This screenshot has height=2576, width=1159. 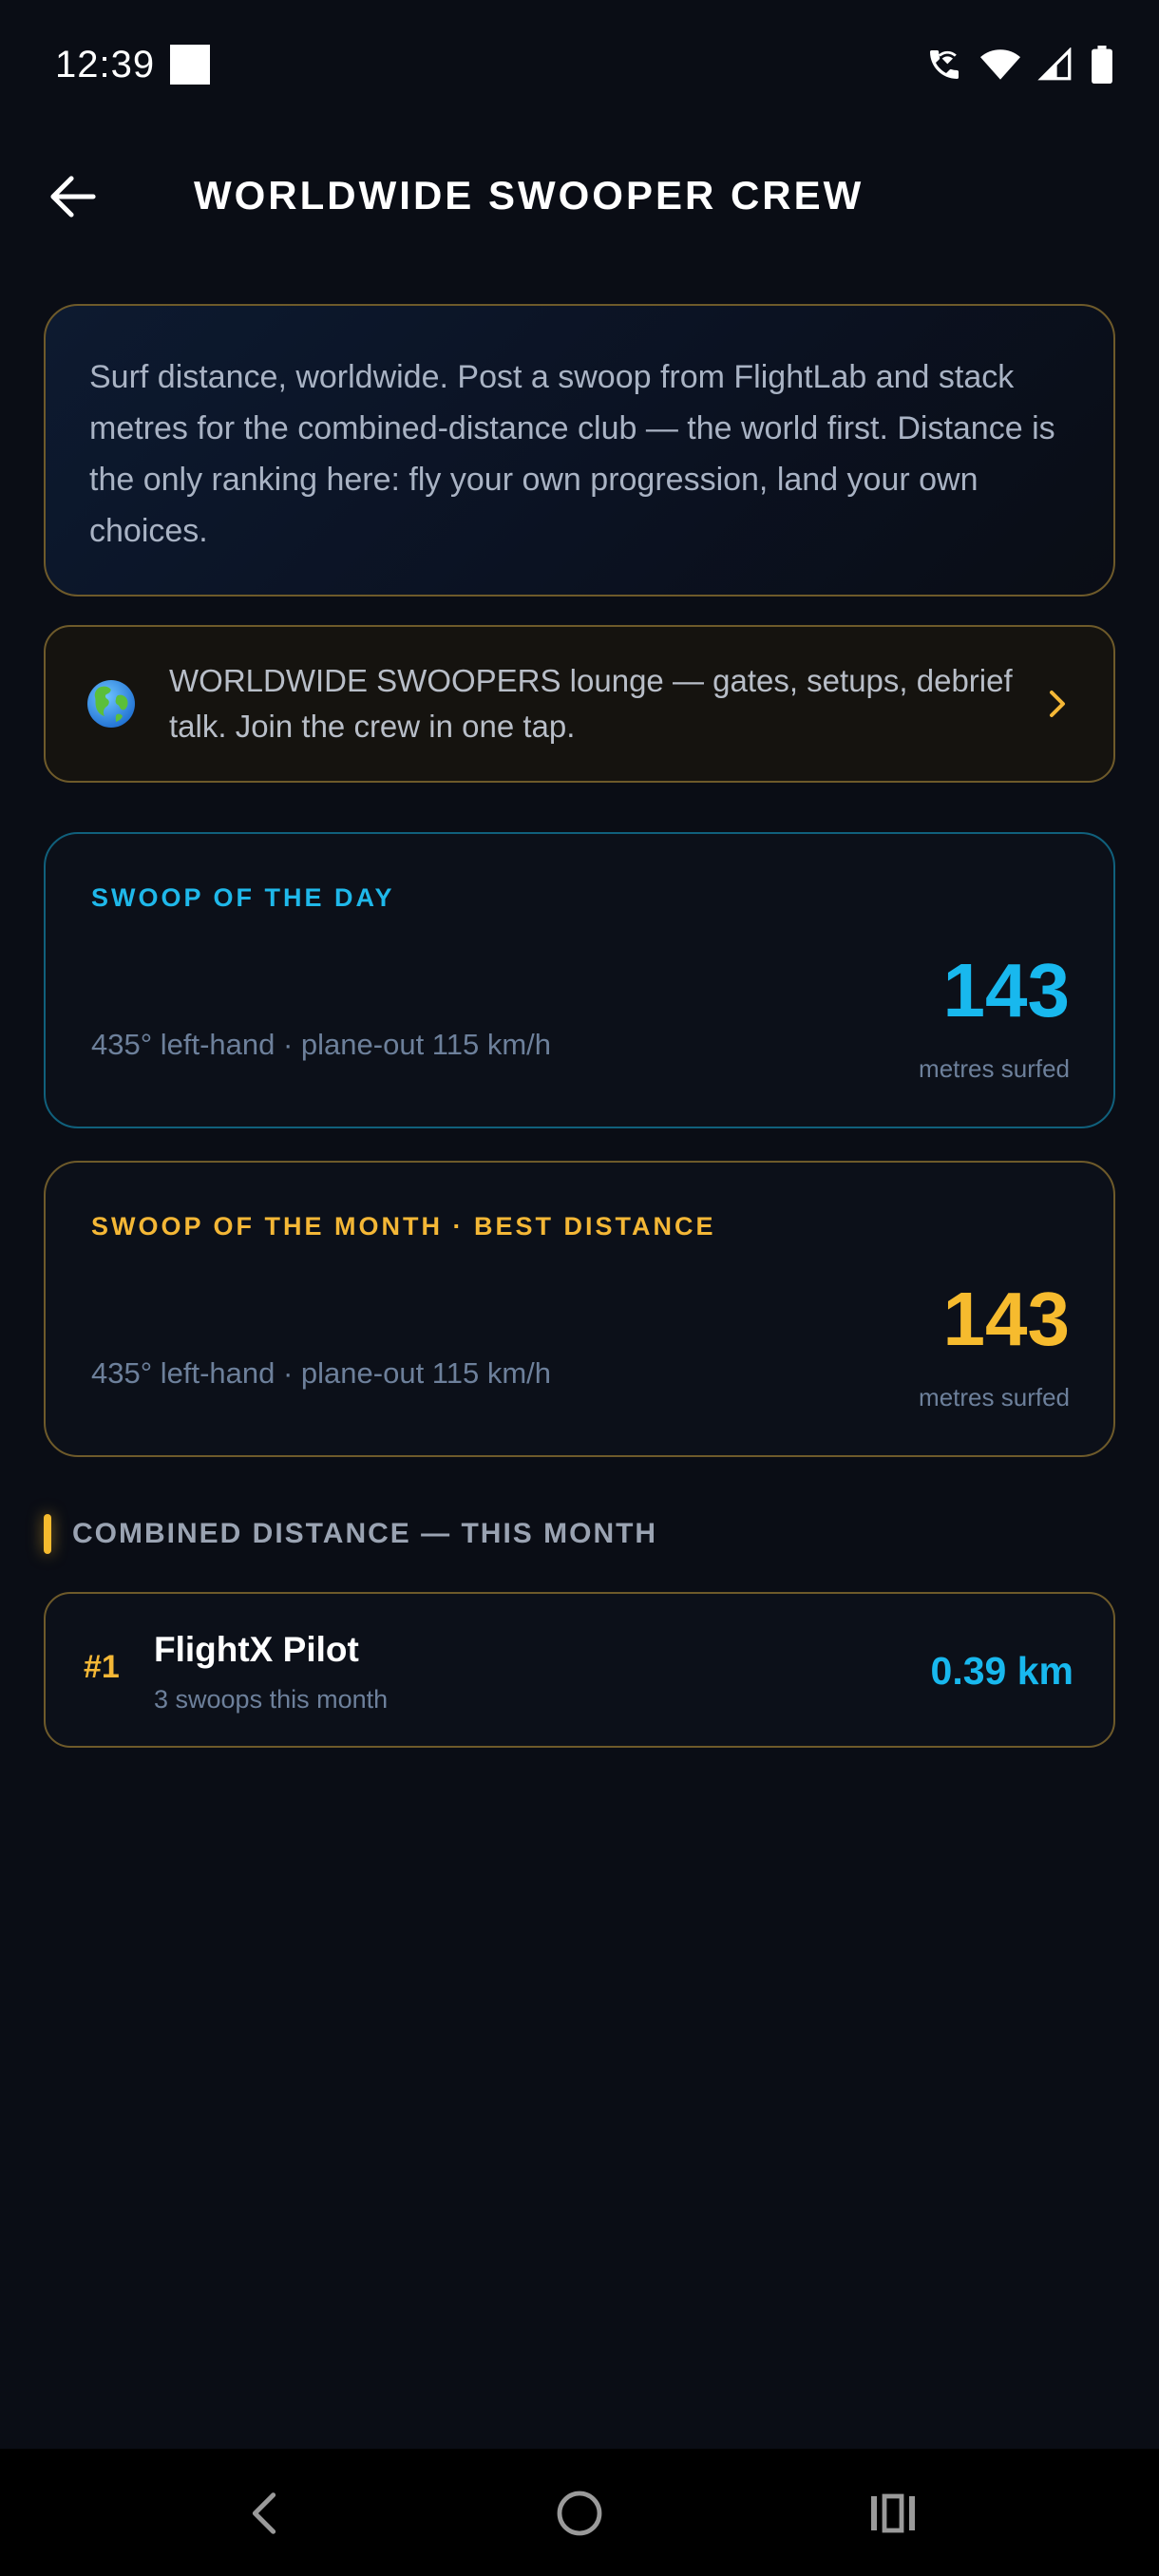 I want to click on combined-distance-header: COMBINED DISTANCE — THIS MONTH, so click(x=350, y=1534).